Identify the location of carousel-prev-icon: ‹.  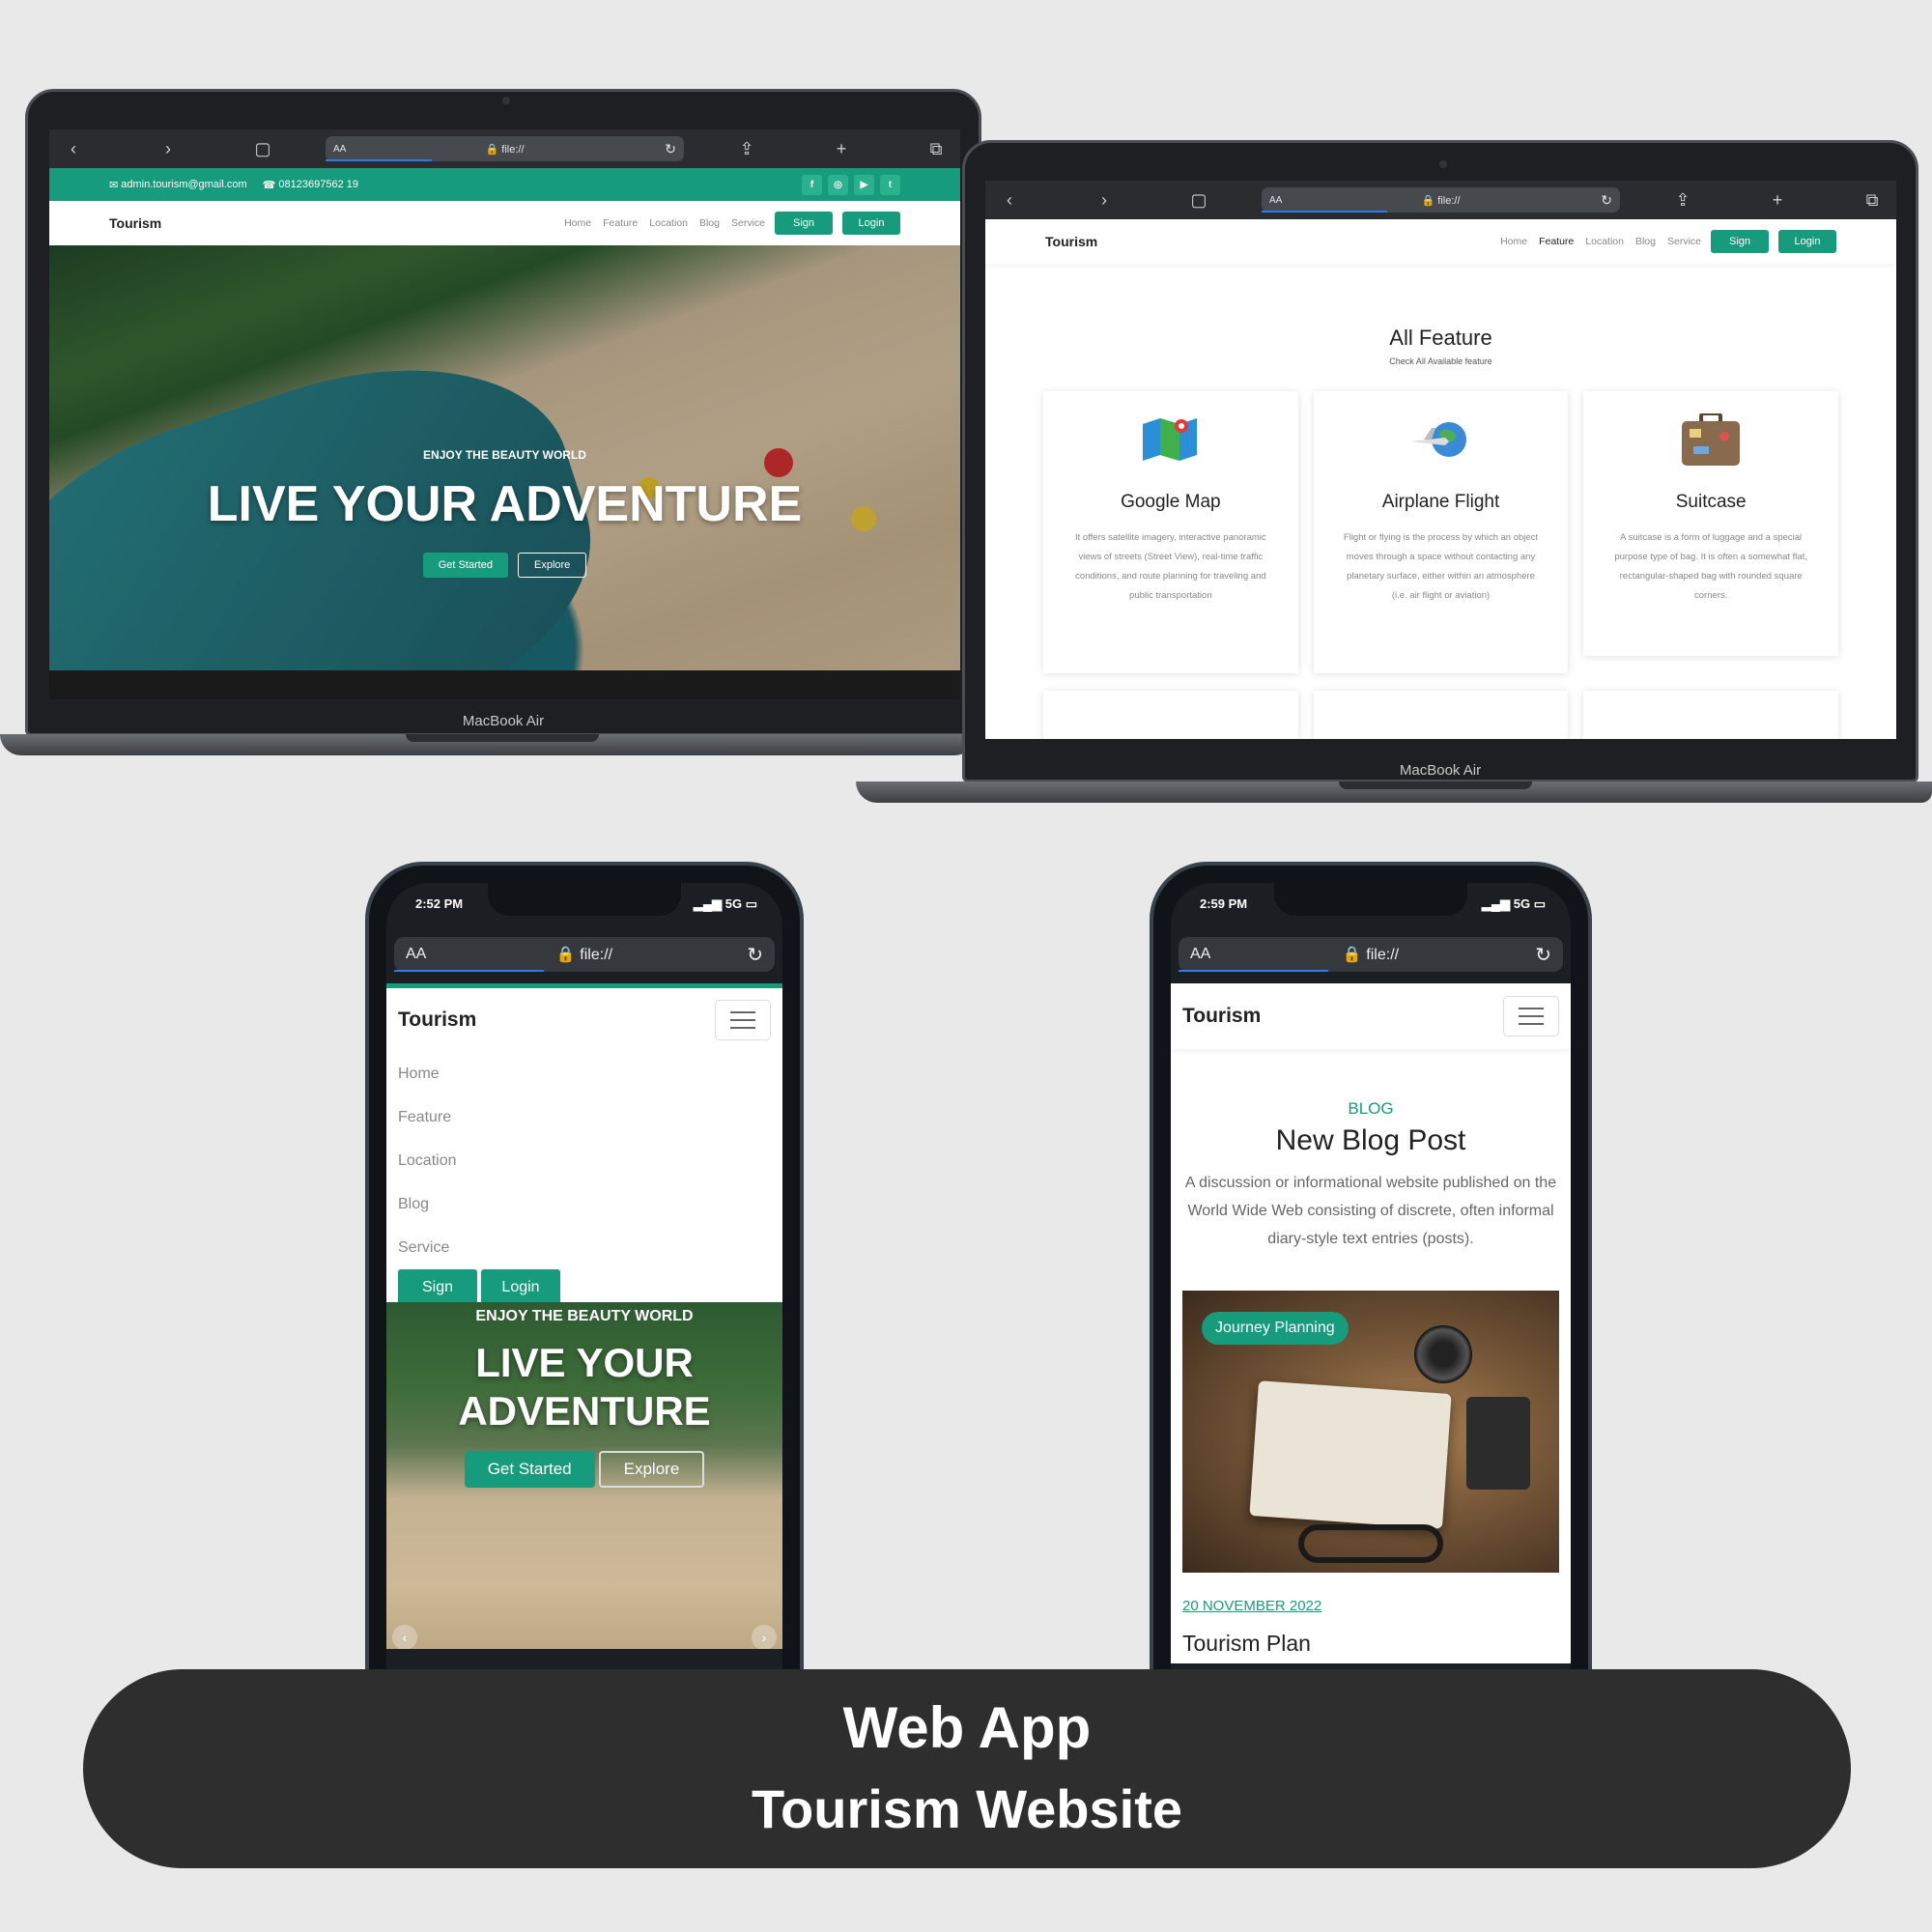
(404, 1637).